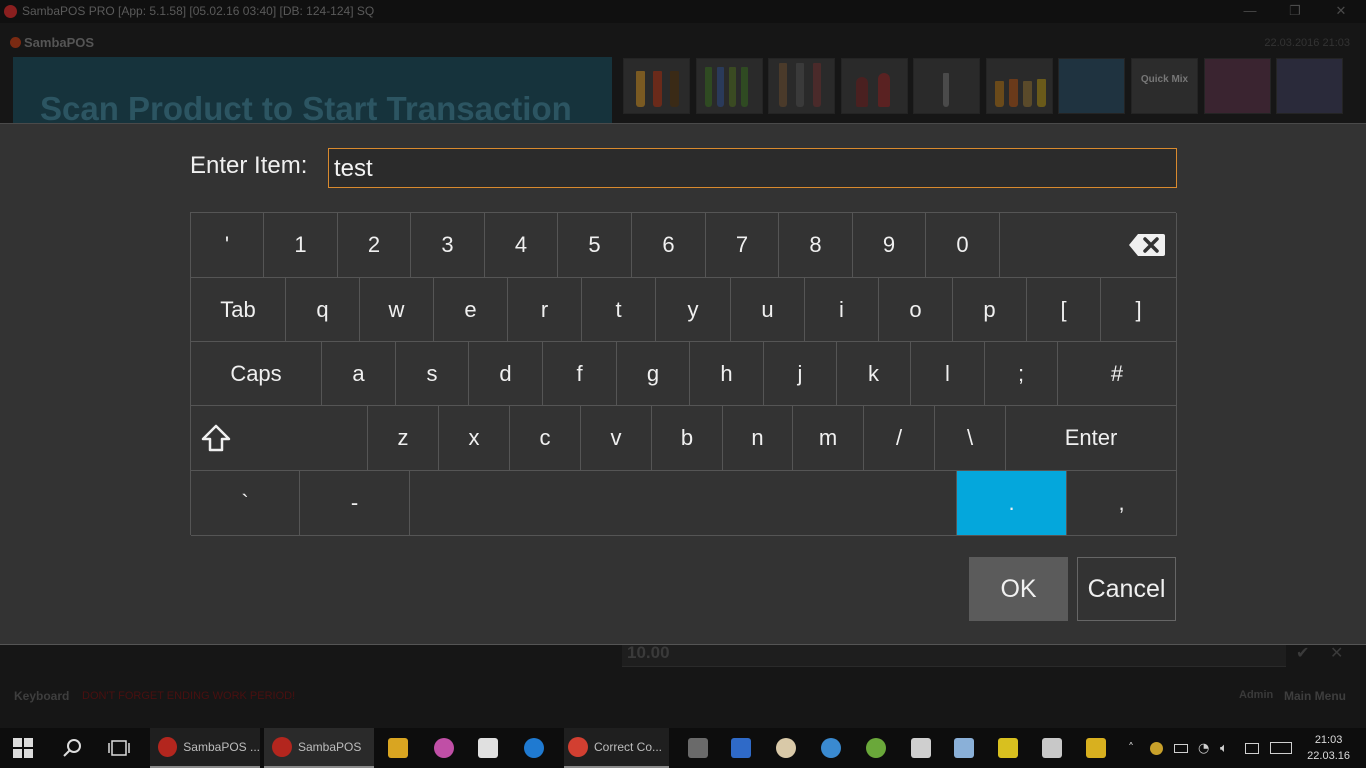 The width and height of the screenshot is (1366, 768). What do you see at coordinates (874, 374) in the screenshot?
I see `key-k: k` at bounding box center [874, 374].